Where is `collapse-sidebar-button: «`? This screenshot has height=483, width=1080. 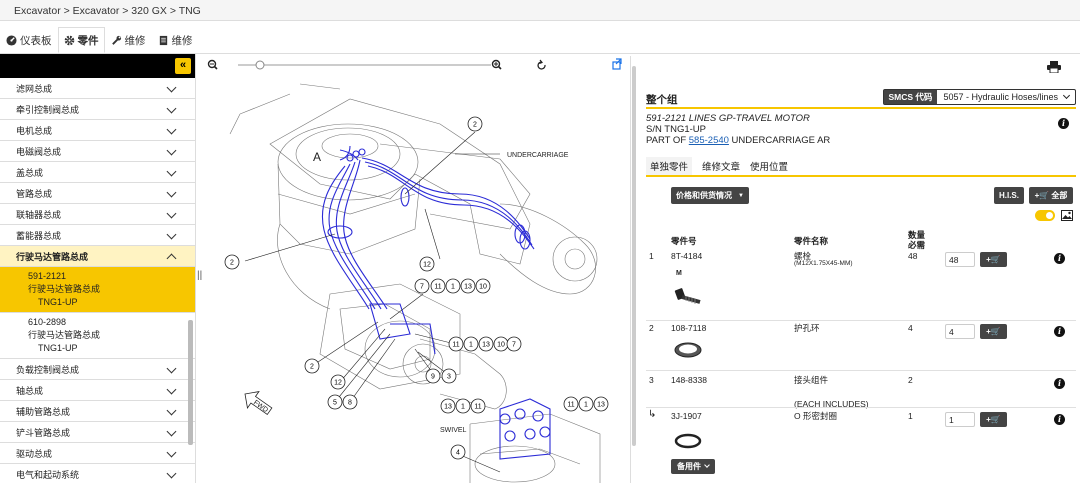 collapse-sidebar-button: « is located at coordinates (183, 66).